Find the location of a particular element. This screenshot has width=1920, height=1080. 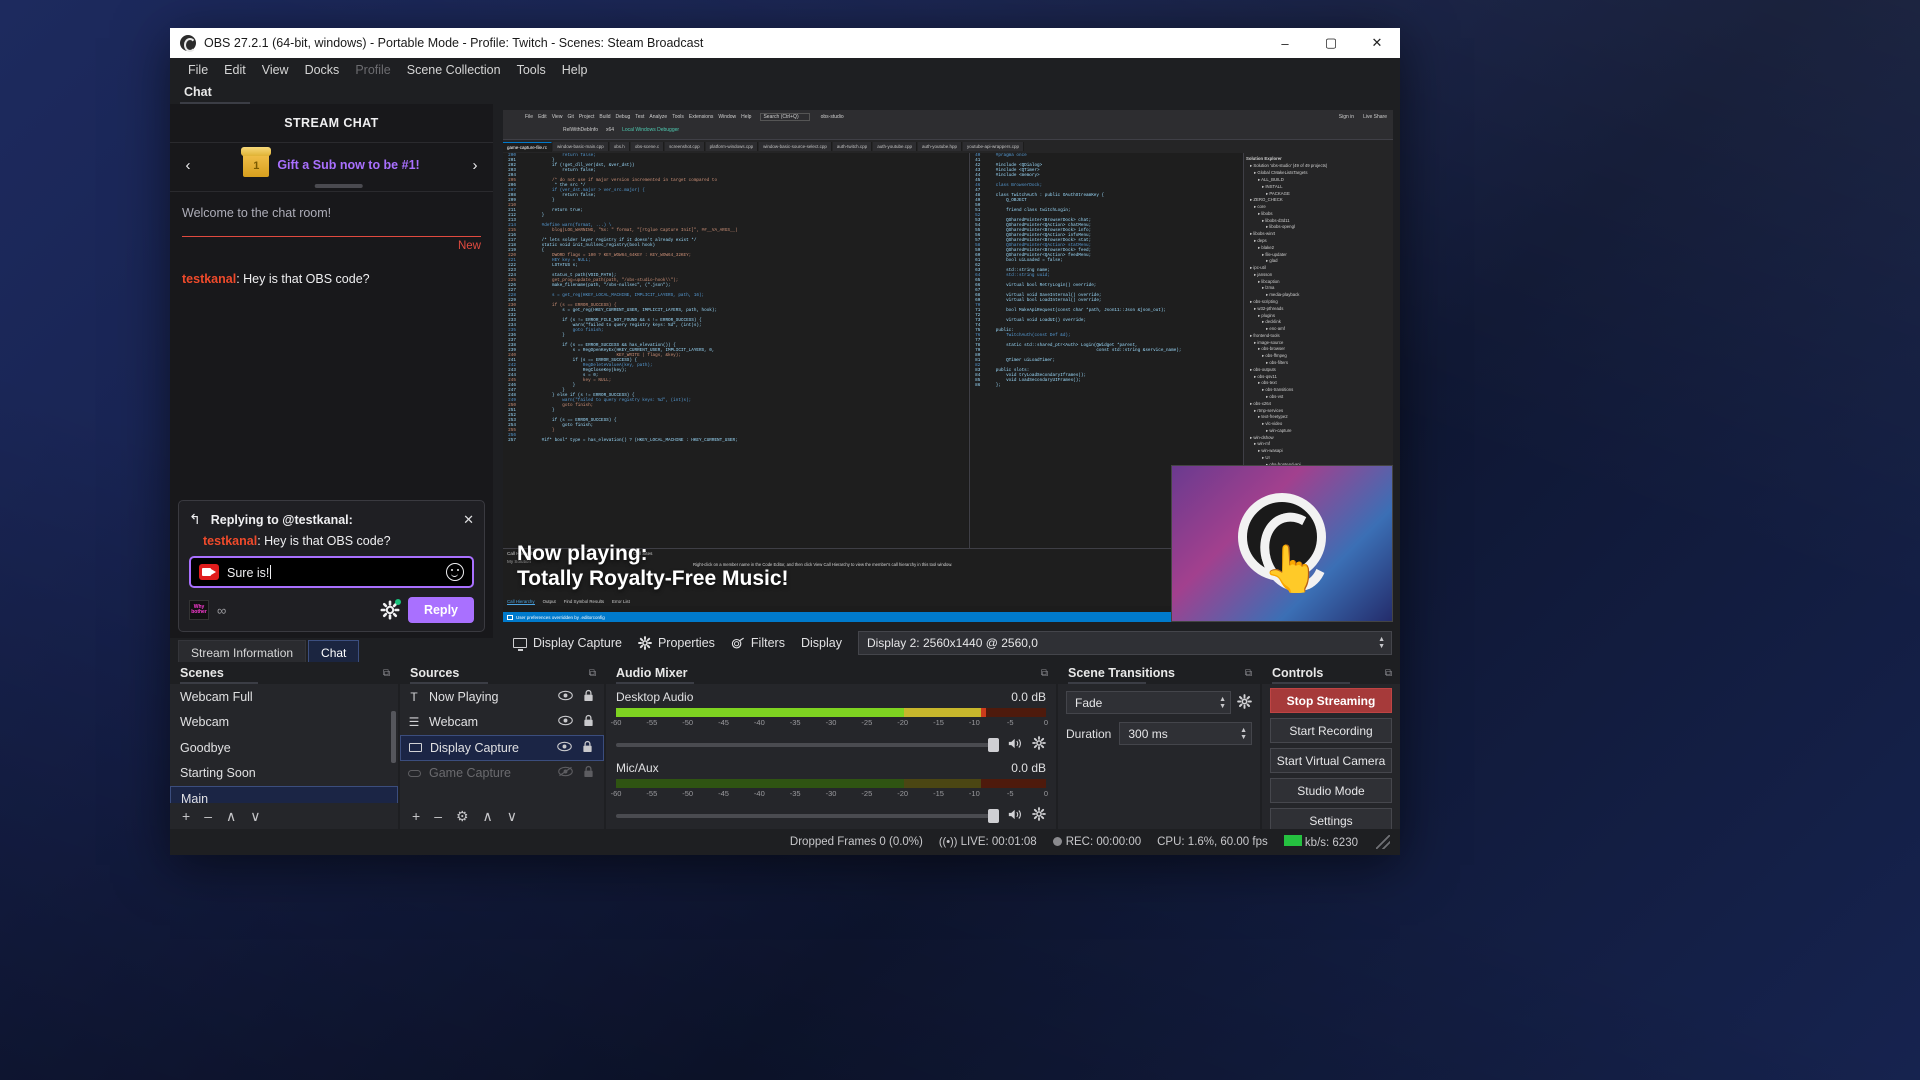

scene-item: Main is located at coordinates (284, 794).